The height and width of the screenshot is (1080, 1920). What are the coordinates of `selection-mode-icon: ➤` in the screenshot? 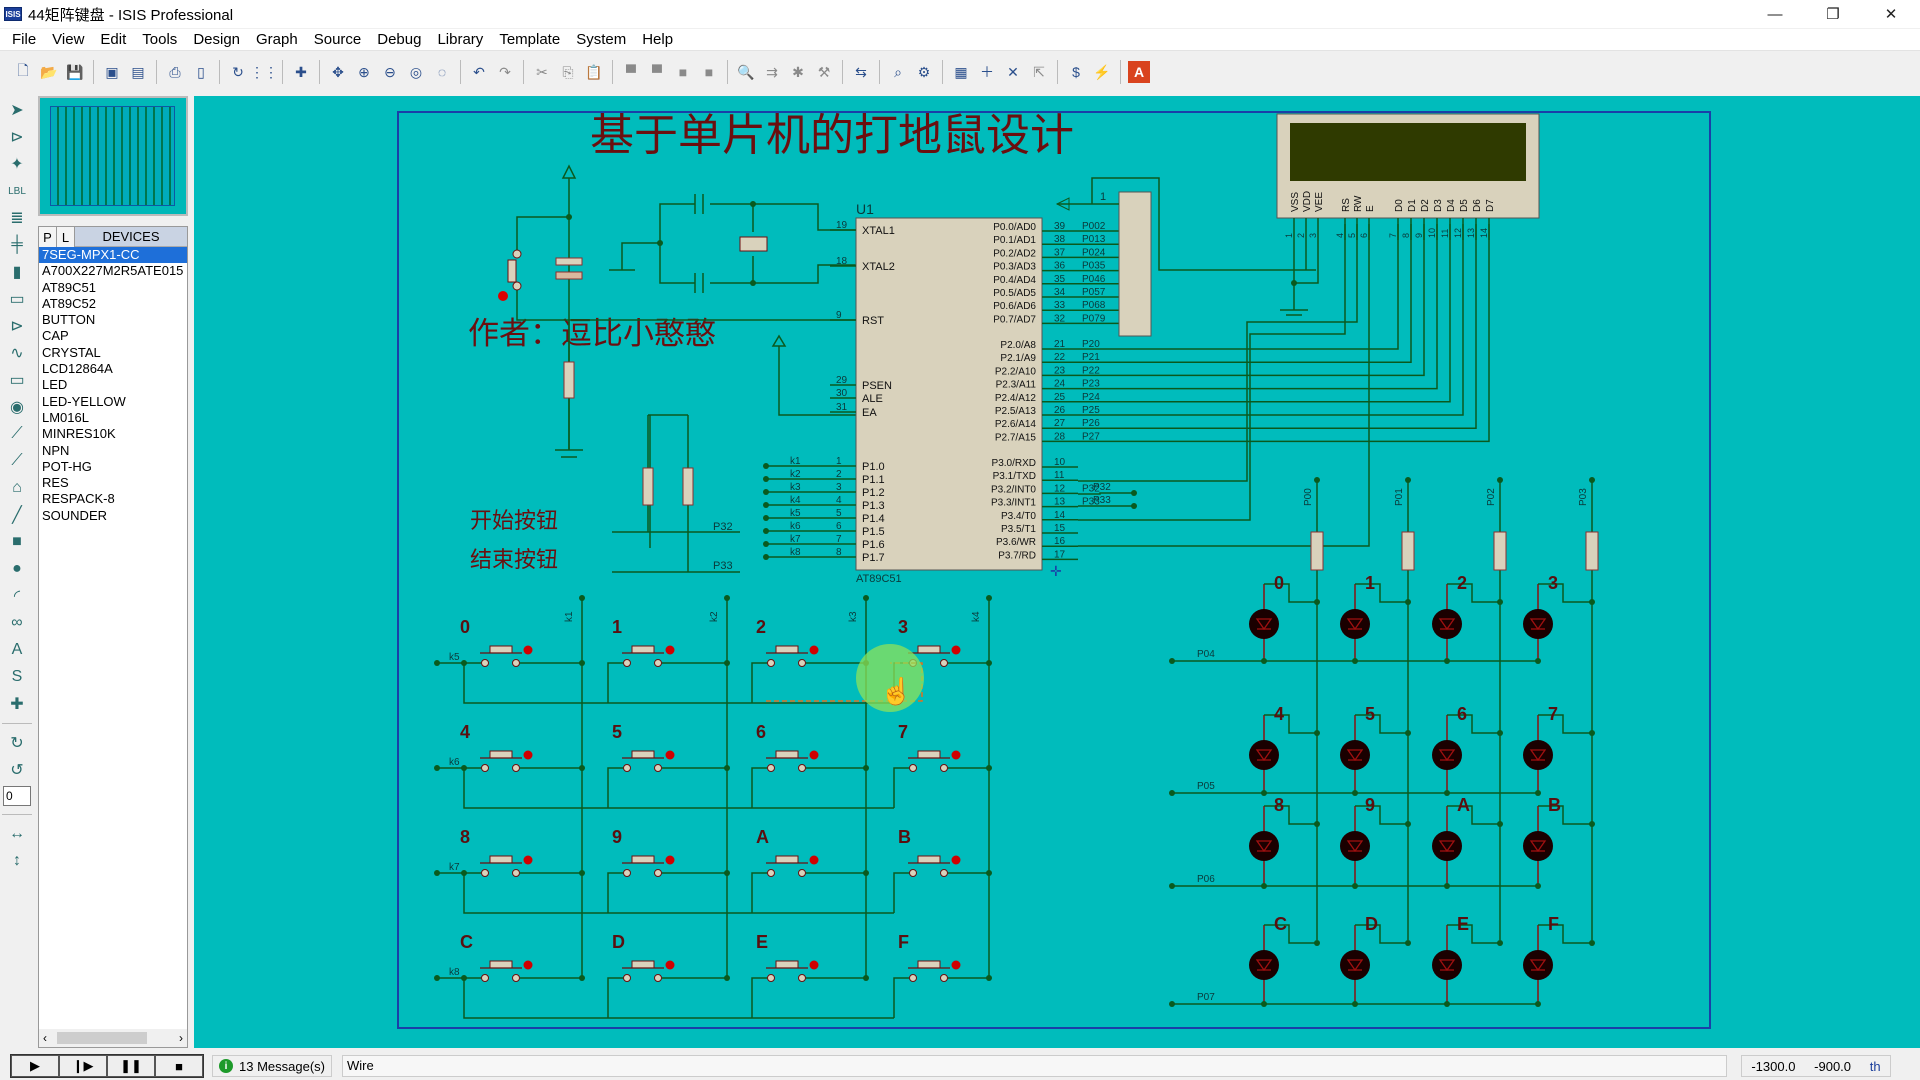 It's located at (17, 110).